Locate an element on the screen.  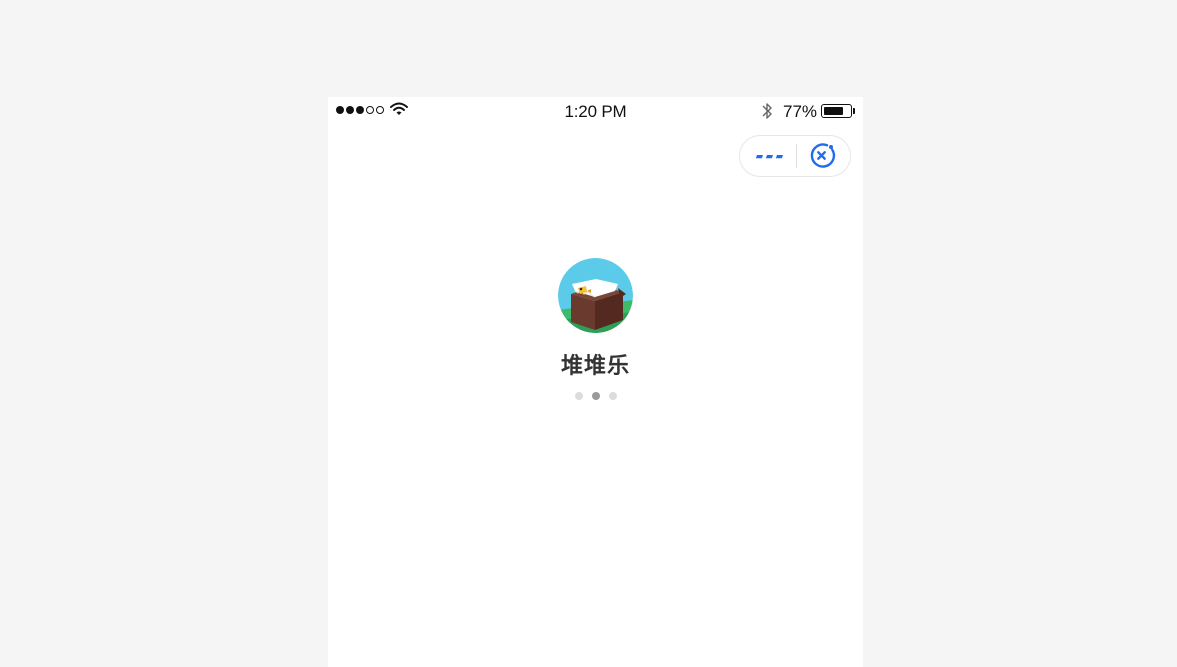
close-circle-icon is located at coordinates (823, 155).